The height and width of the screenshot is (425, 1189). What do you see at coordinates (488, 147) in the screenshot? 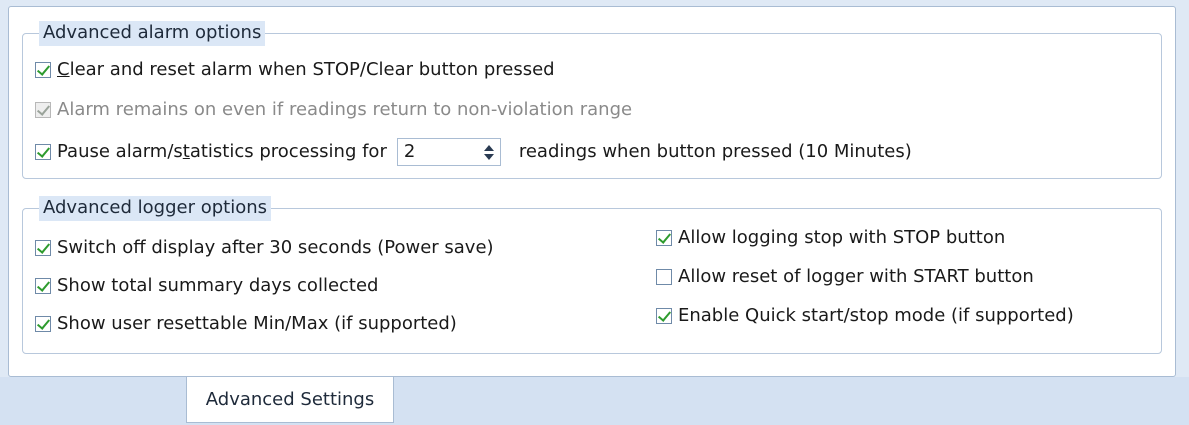
I see `spin-up-icon` at bounding box center [488, 147].